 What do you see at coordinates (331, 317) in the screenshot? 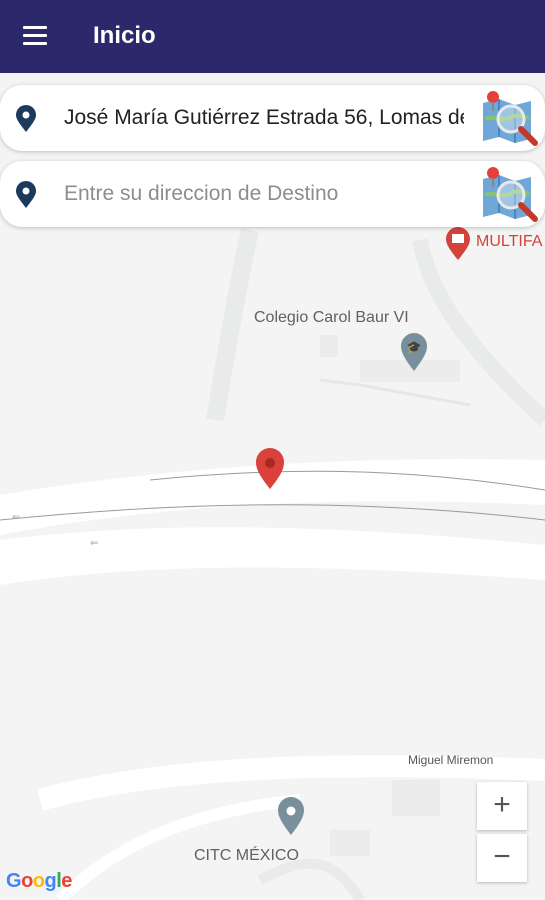
I see `poi-label-colegio: Colegio Carol Baur VI` at bounding box center [331, 317].